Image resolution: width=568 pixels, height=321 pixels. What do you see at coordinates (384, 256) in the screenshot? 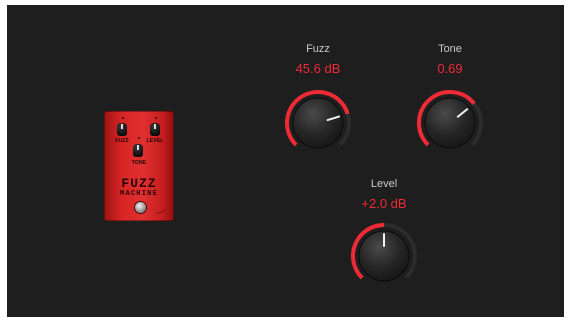
I see `level-knob` at bounding box center [384, 256].